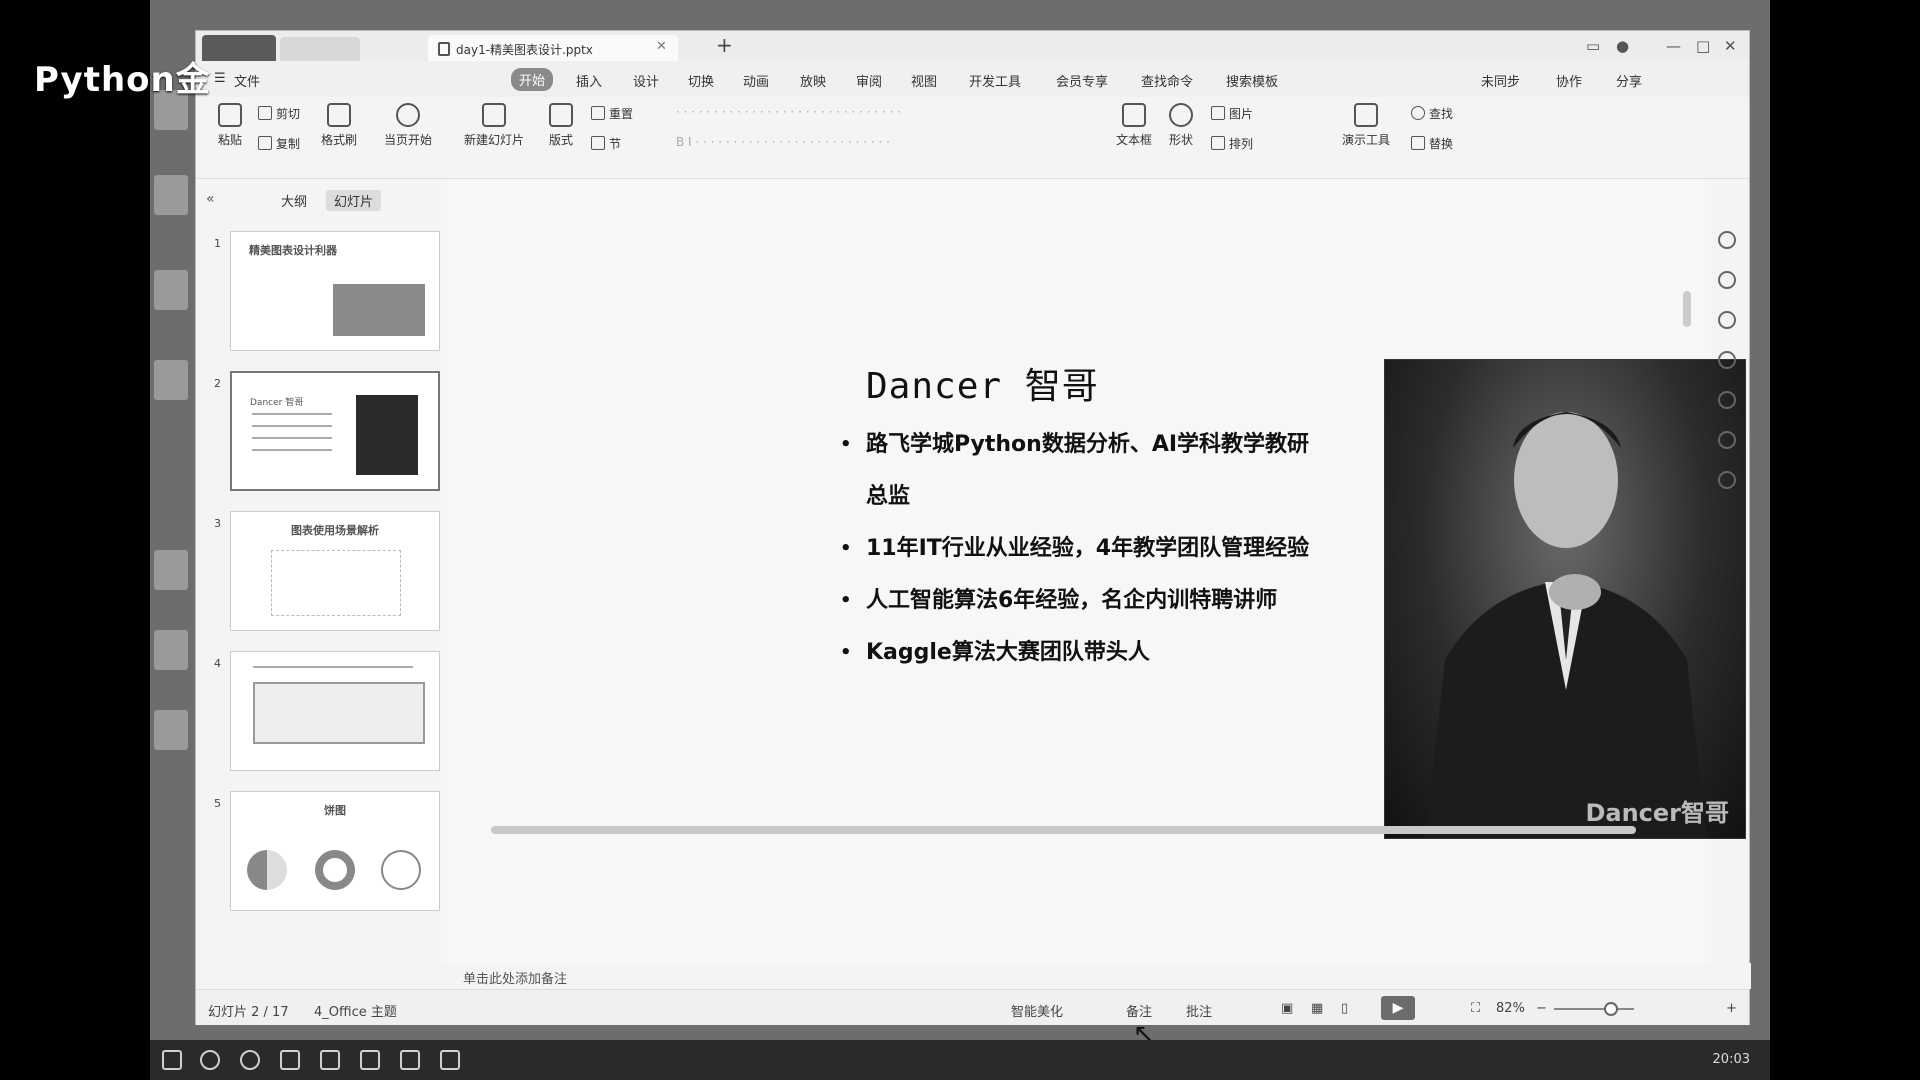 Image resolution: width=1920 pixels, height=1080 pixels. What do you see at coordinates (661, 46) in the screenshot?
I see `tab-close-icon: ✕` at bounding box center [661, 46].